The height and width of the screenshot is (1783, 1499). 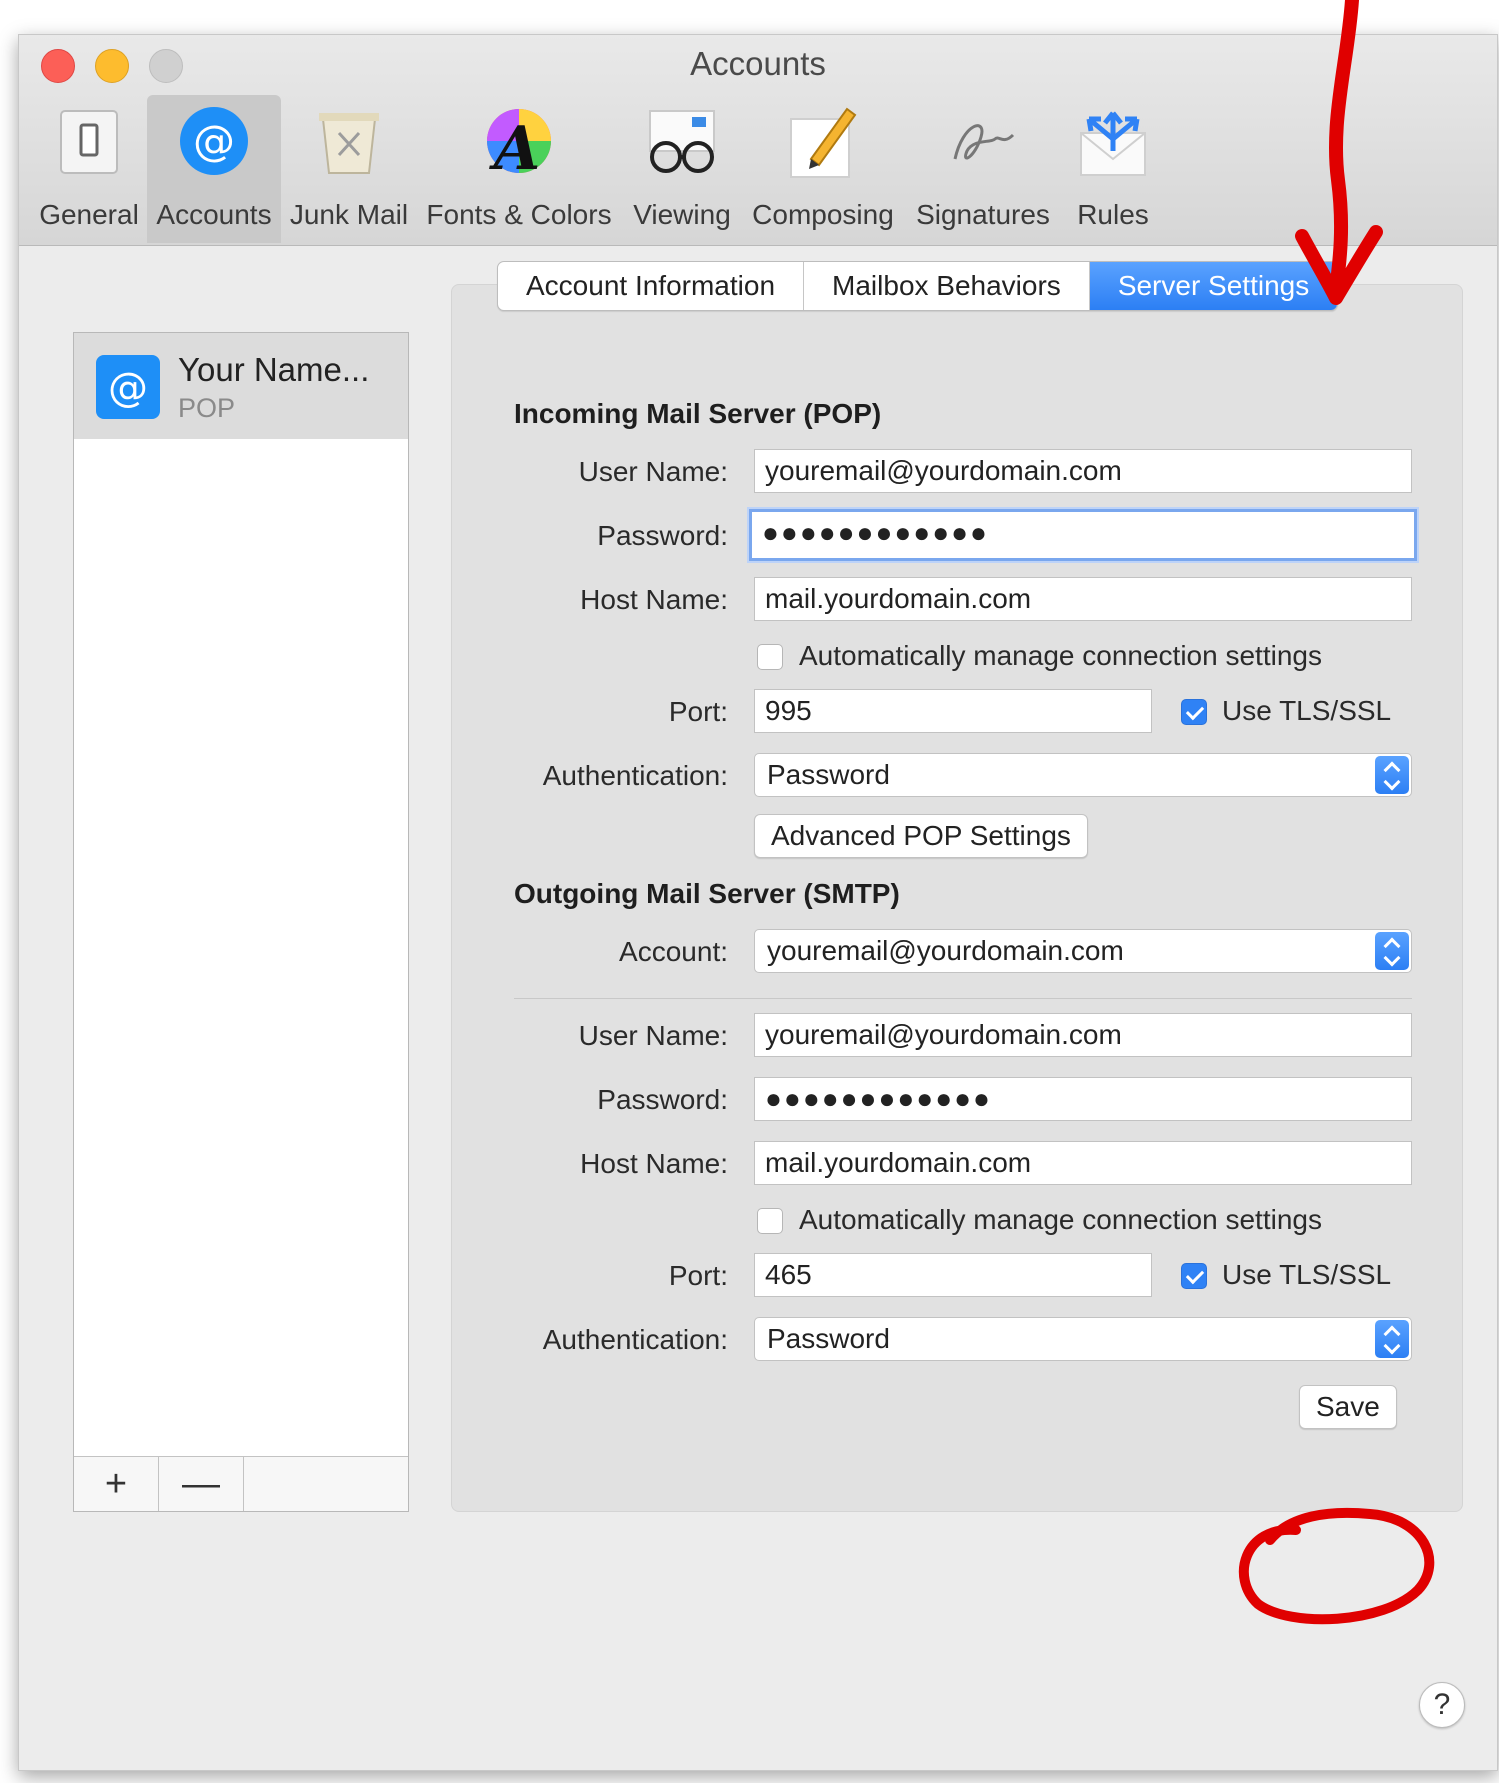 I want to click on toolbar-accounts: @ Accounts, so click(x=214, y=169).